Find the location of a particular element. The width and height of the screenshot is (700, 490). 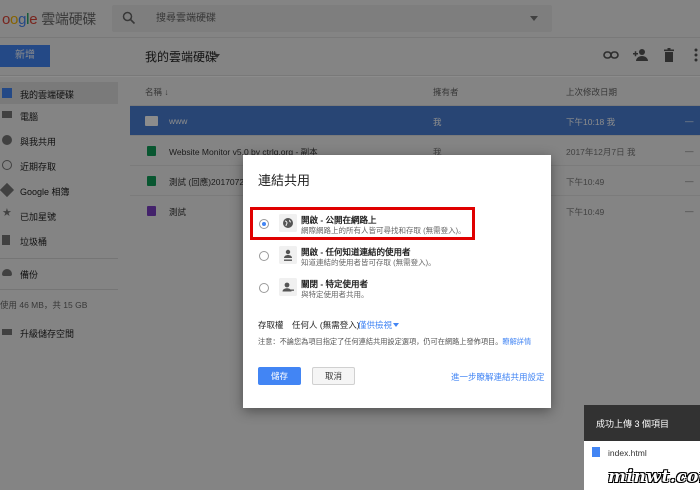

uploaded-file-item: index.html is located at coordinates (619, 452).